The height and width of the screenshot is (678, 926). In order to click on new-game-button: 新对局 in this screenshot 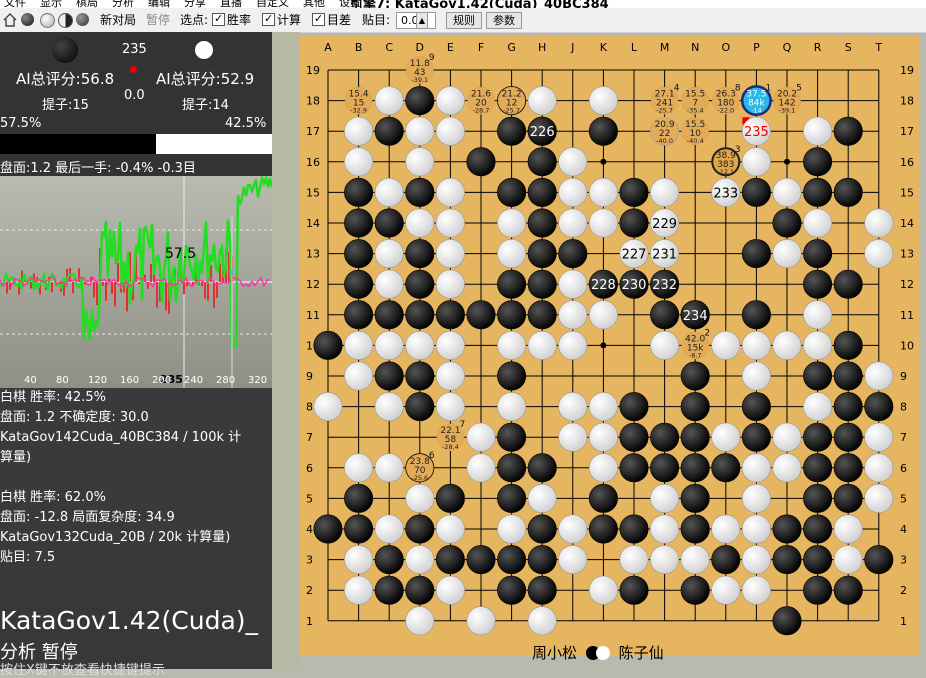, I will do `click(118, 20)`.